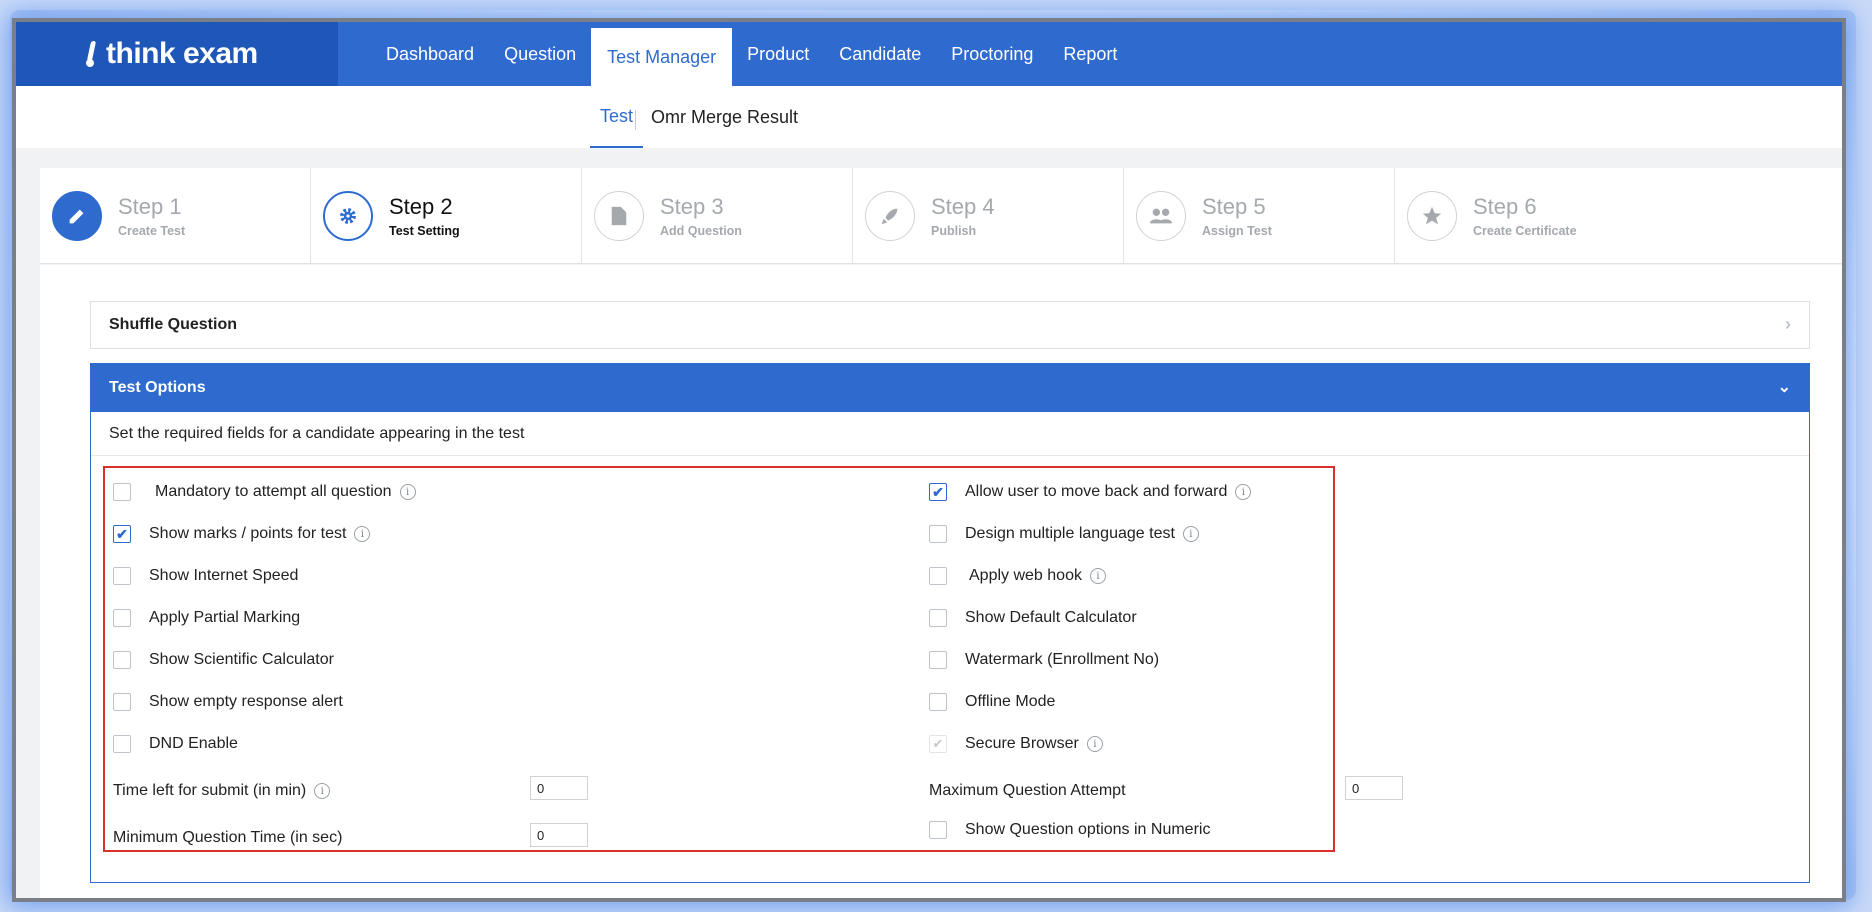 The height and width of the screenshot is (912, 1872). What do you see at coordinates (446, 216) in the screenshot?
I see `step-2: Step 2 Test Setting` at bounding box center [446, 216].